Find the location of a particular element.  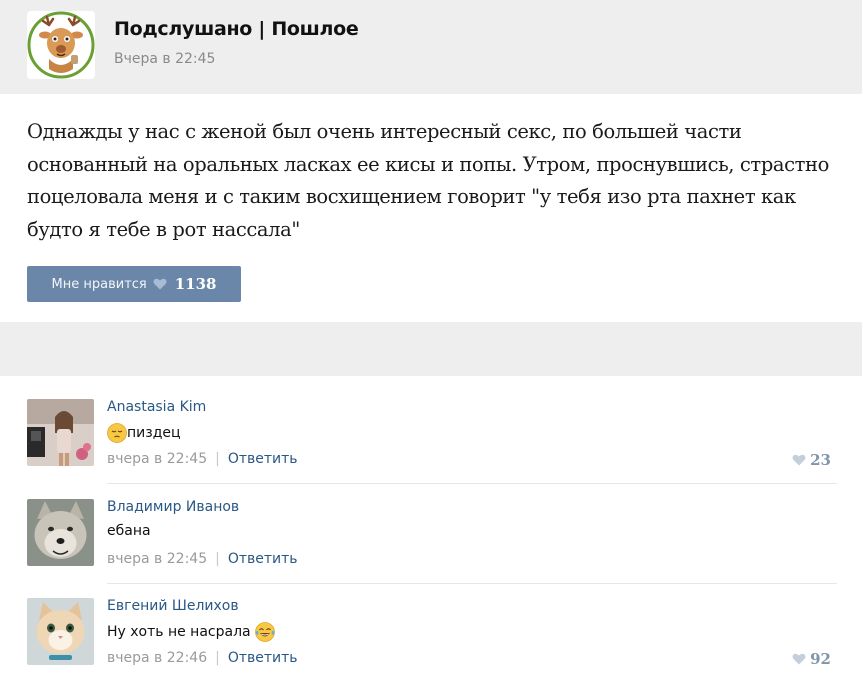

comment-text: пиздец is located at coordinates (144, 433).